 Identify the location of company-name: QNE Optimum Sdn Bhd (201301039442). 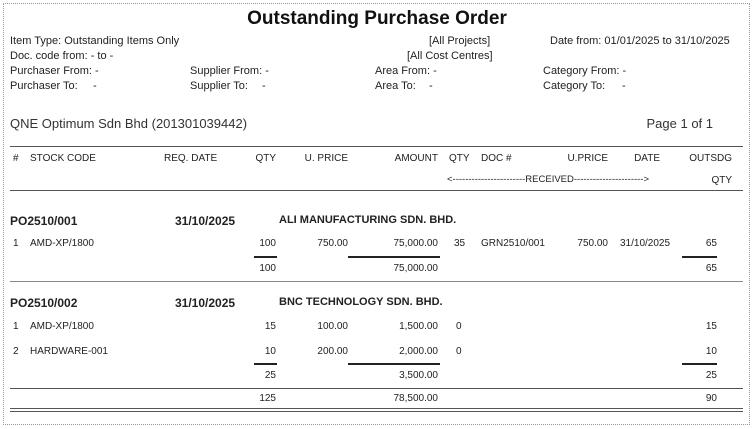
(129, 123).